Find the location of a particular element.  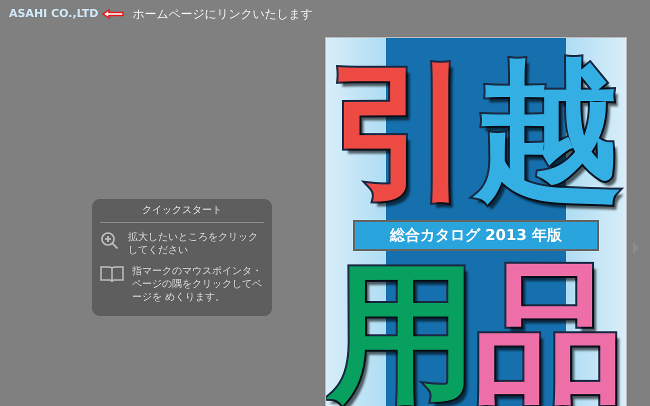

zoom-in-icon is located at coordinates (110, 241).